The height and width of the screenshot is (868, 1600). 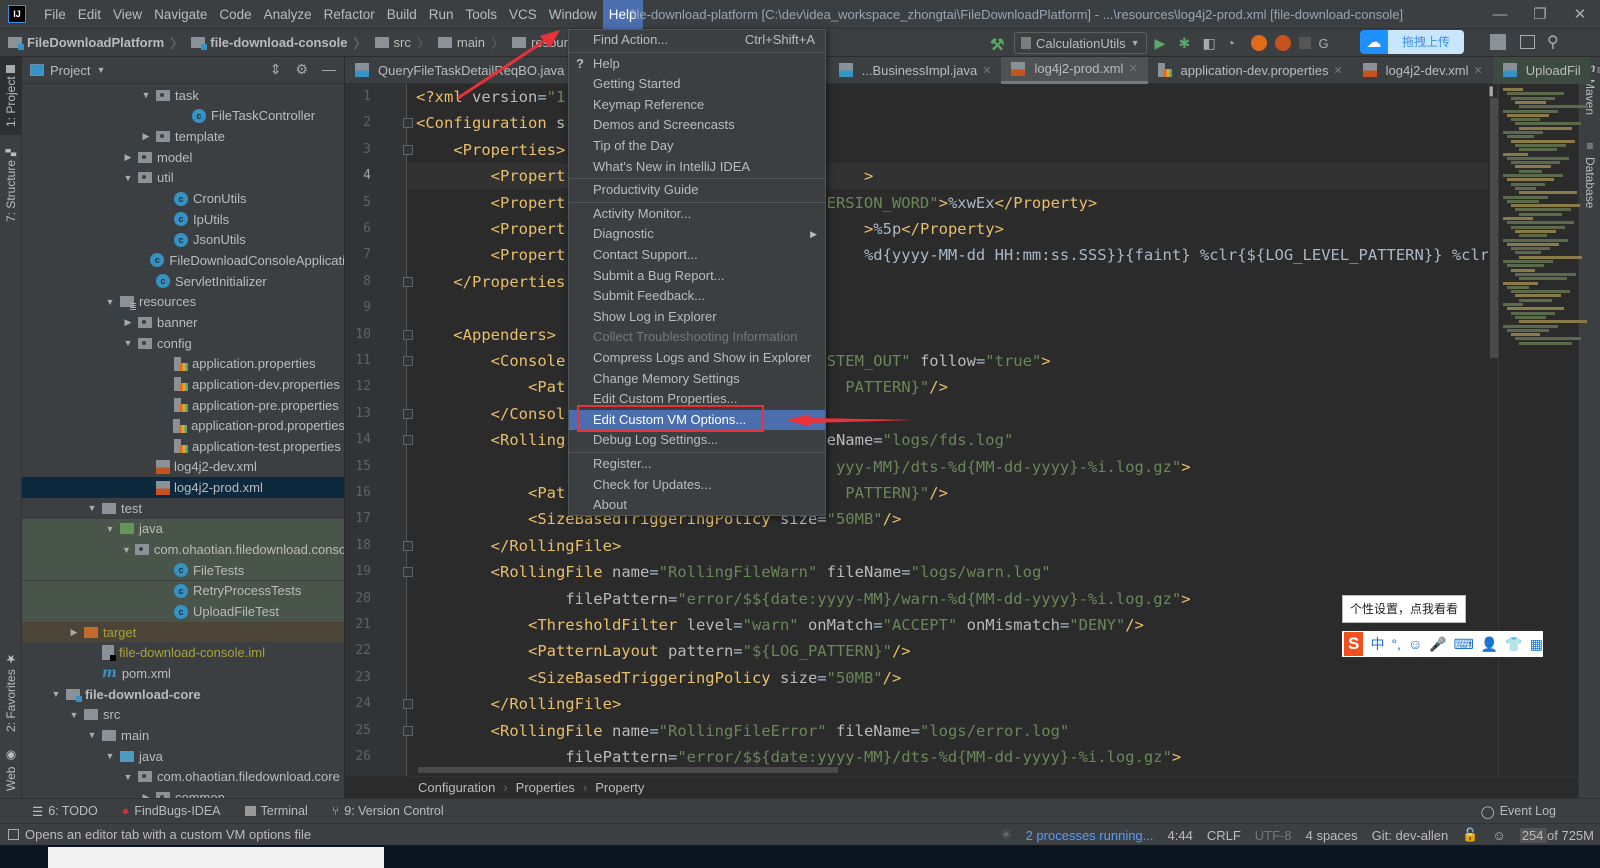 What do you see at coordinates (1404, 609) in the screenshot?
I see `ime-tooltip: 个性设置，点我看看` at bounding box center [1404, 609].